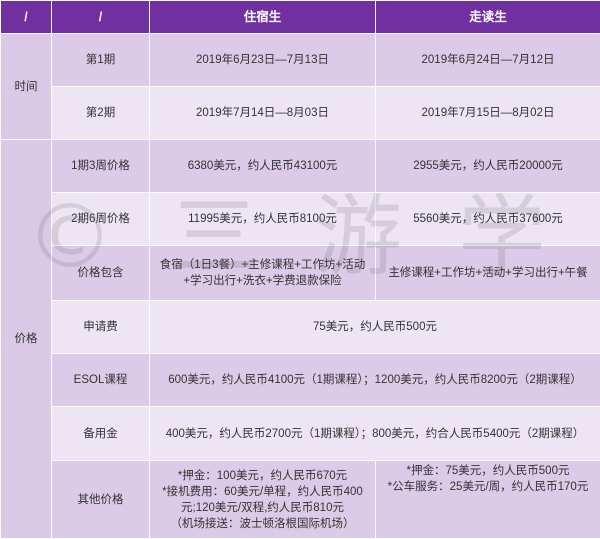 The height and width of the screenshot is (539, 600). I want to click on row-label: 其他价格, so click(101, 500).